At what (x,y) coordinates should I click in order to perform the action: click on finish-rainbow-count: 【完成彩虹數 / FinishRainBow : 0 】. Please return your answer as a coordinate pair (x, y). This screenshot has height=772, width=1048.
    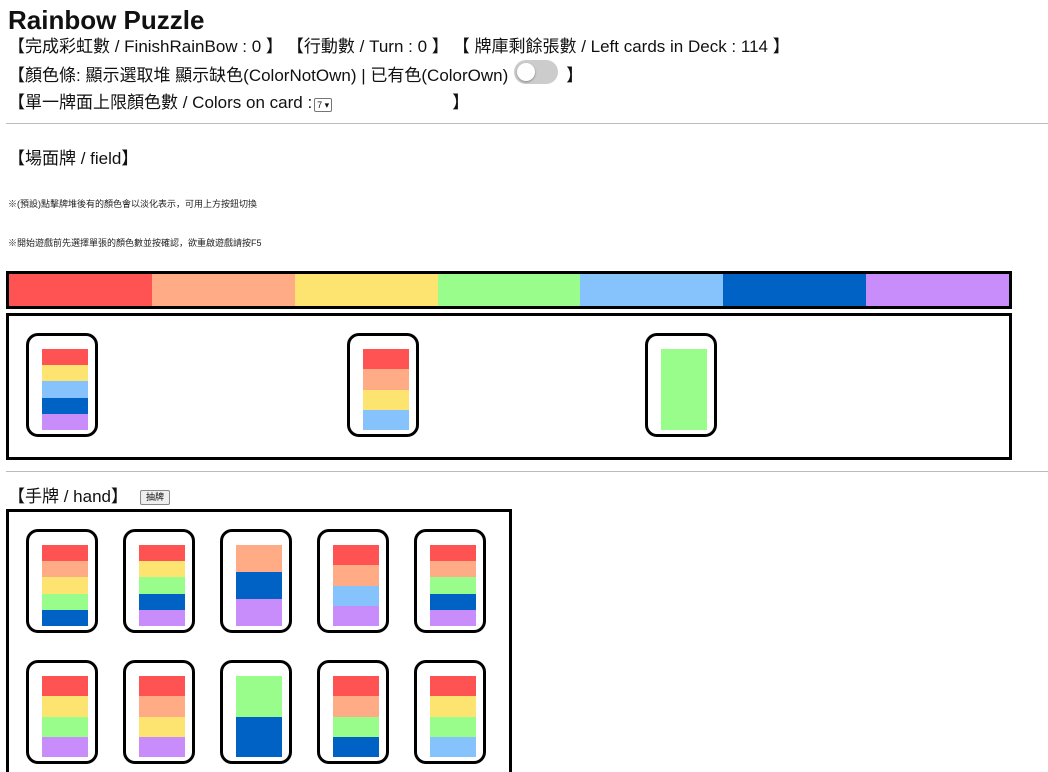
    Looking at the image, I should click on (145, 46).